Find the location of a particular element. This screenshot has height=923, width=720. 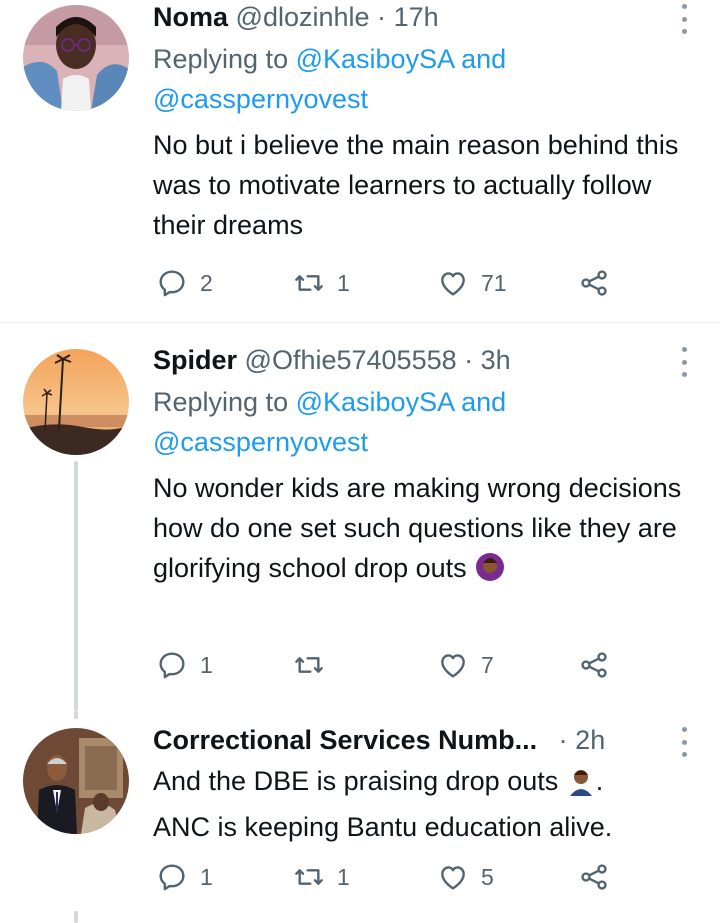

tweet-actions: 1 1 5 is located at coordinates (388, 877).